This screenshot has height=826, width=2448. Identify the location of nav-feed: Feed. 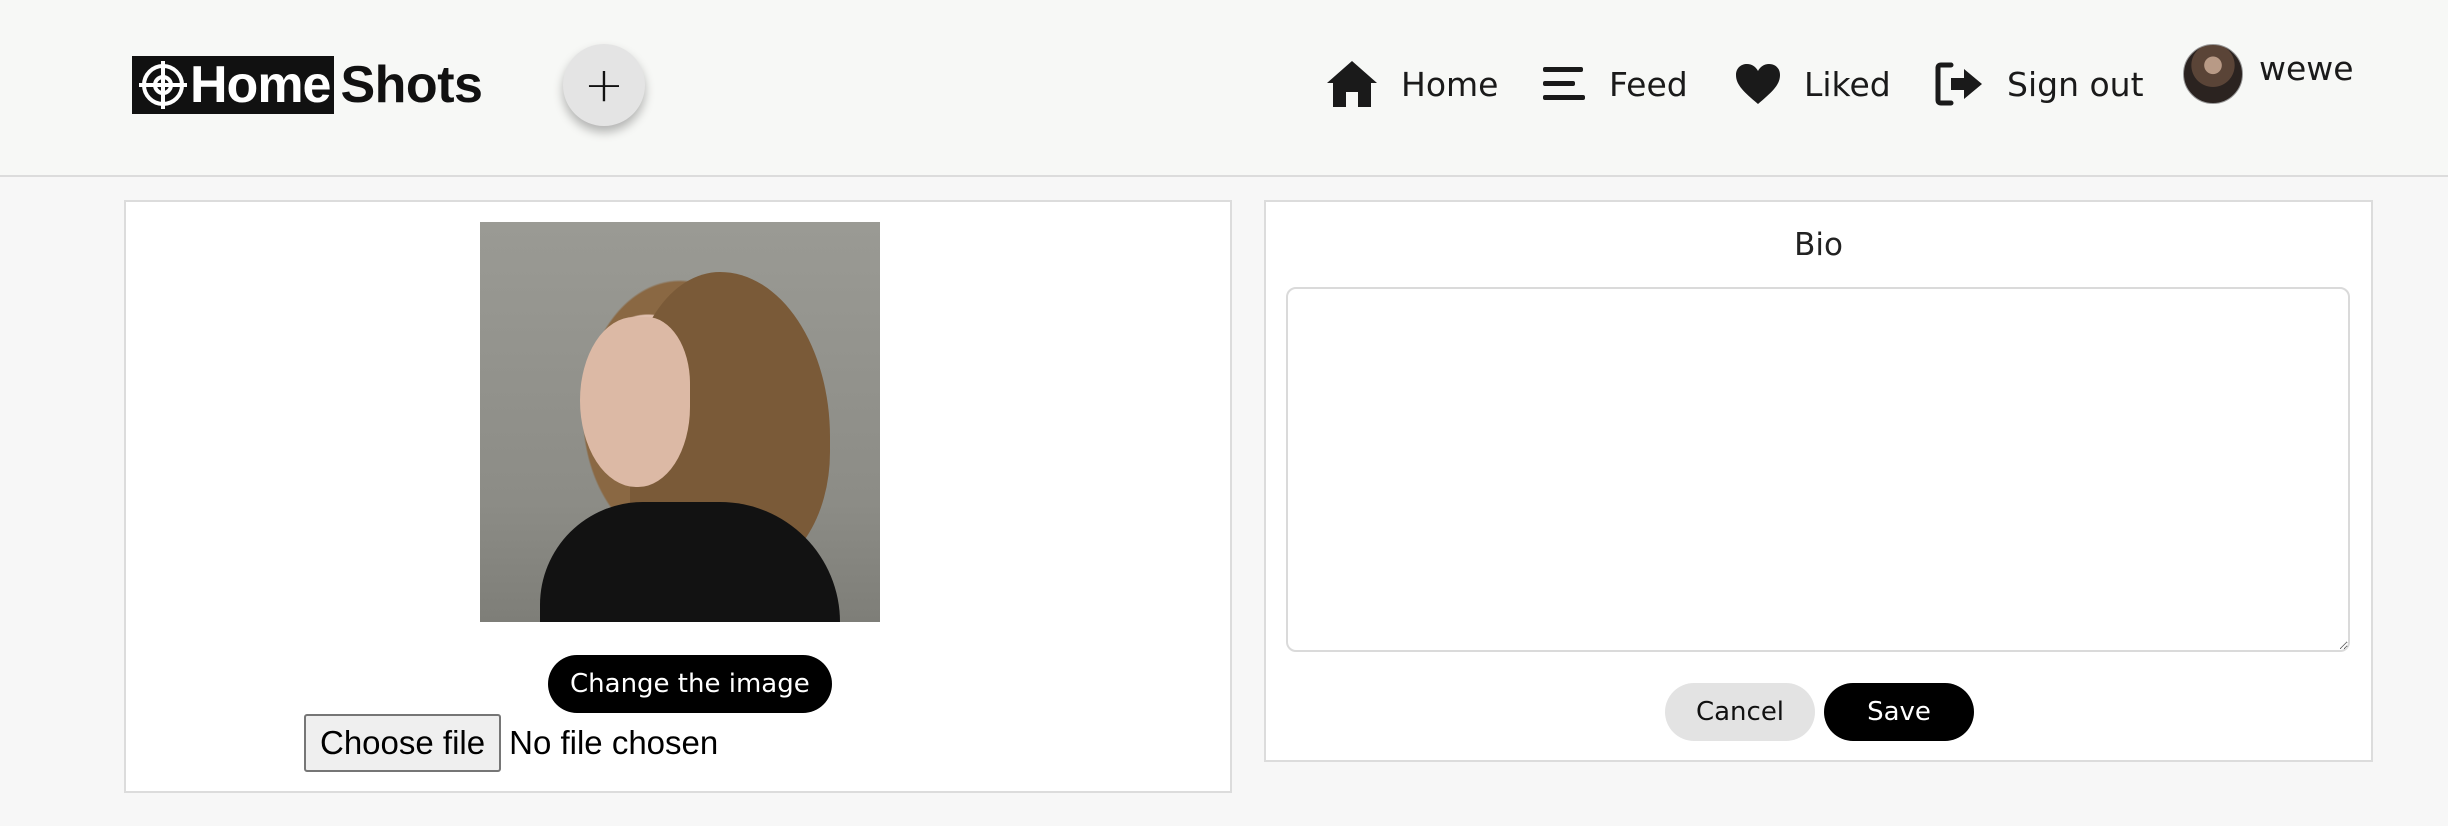
(1614, 84).